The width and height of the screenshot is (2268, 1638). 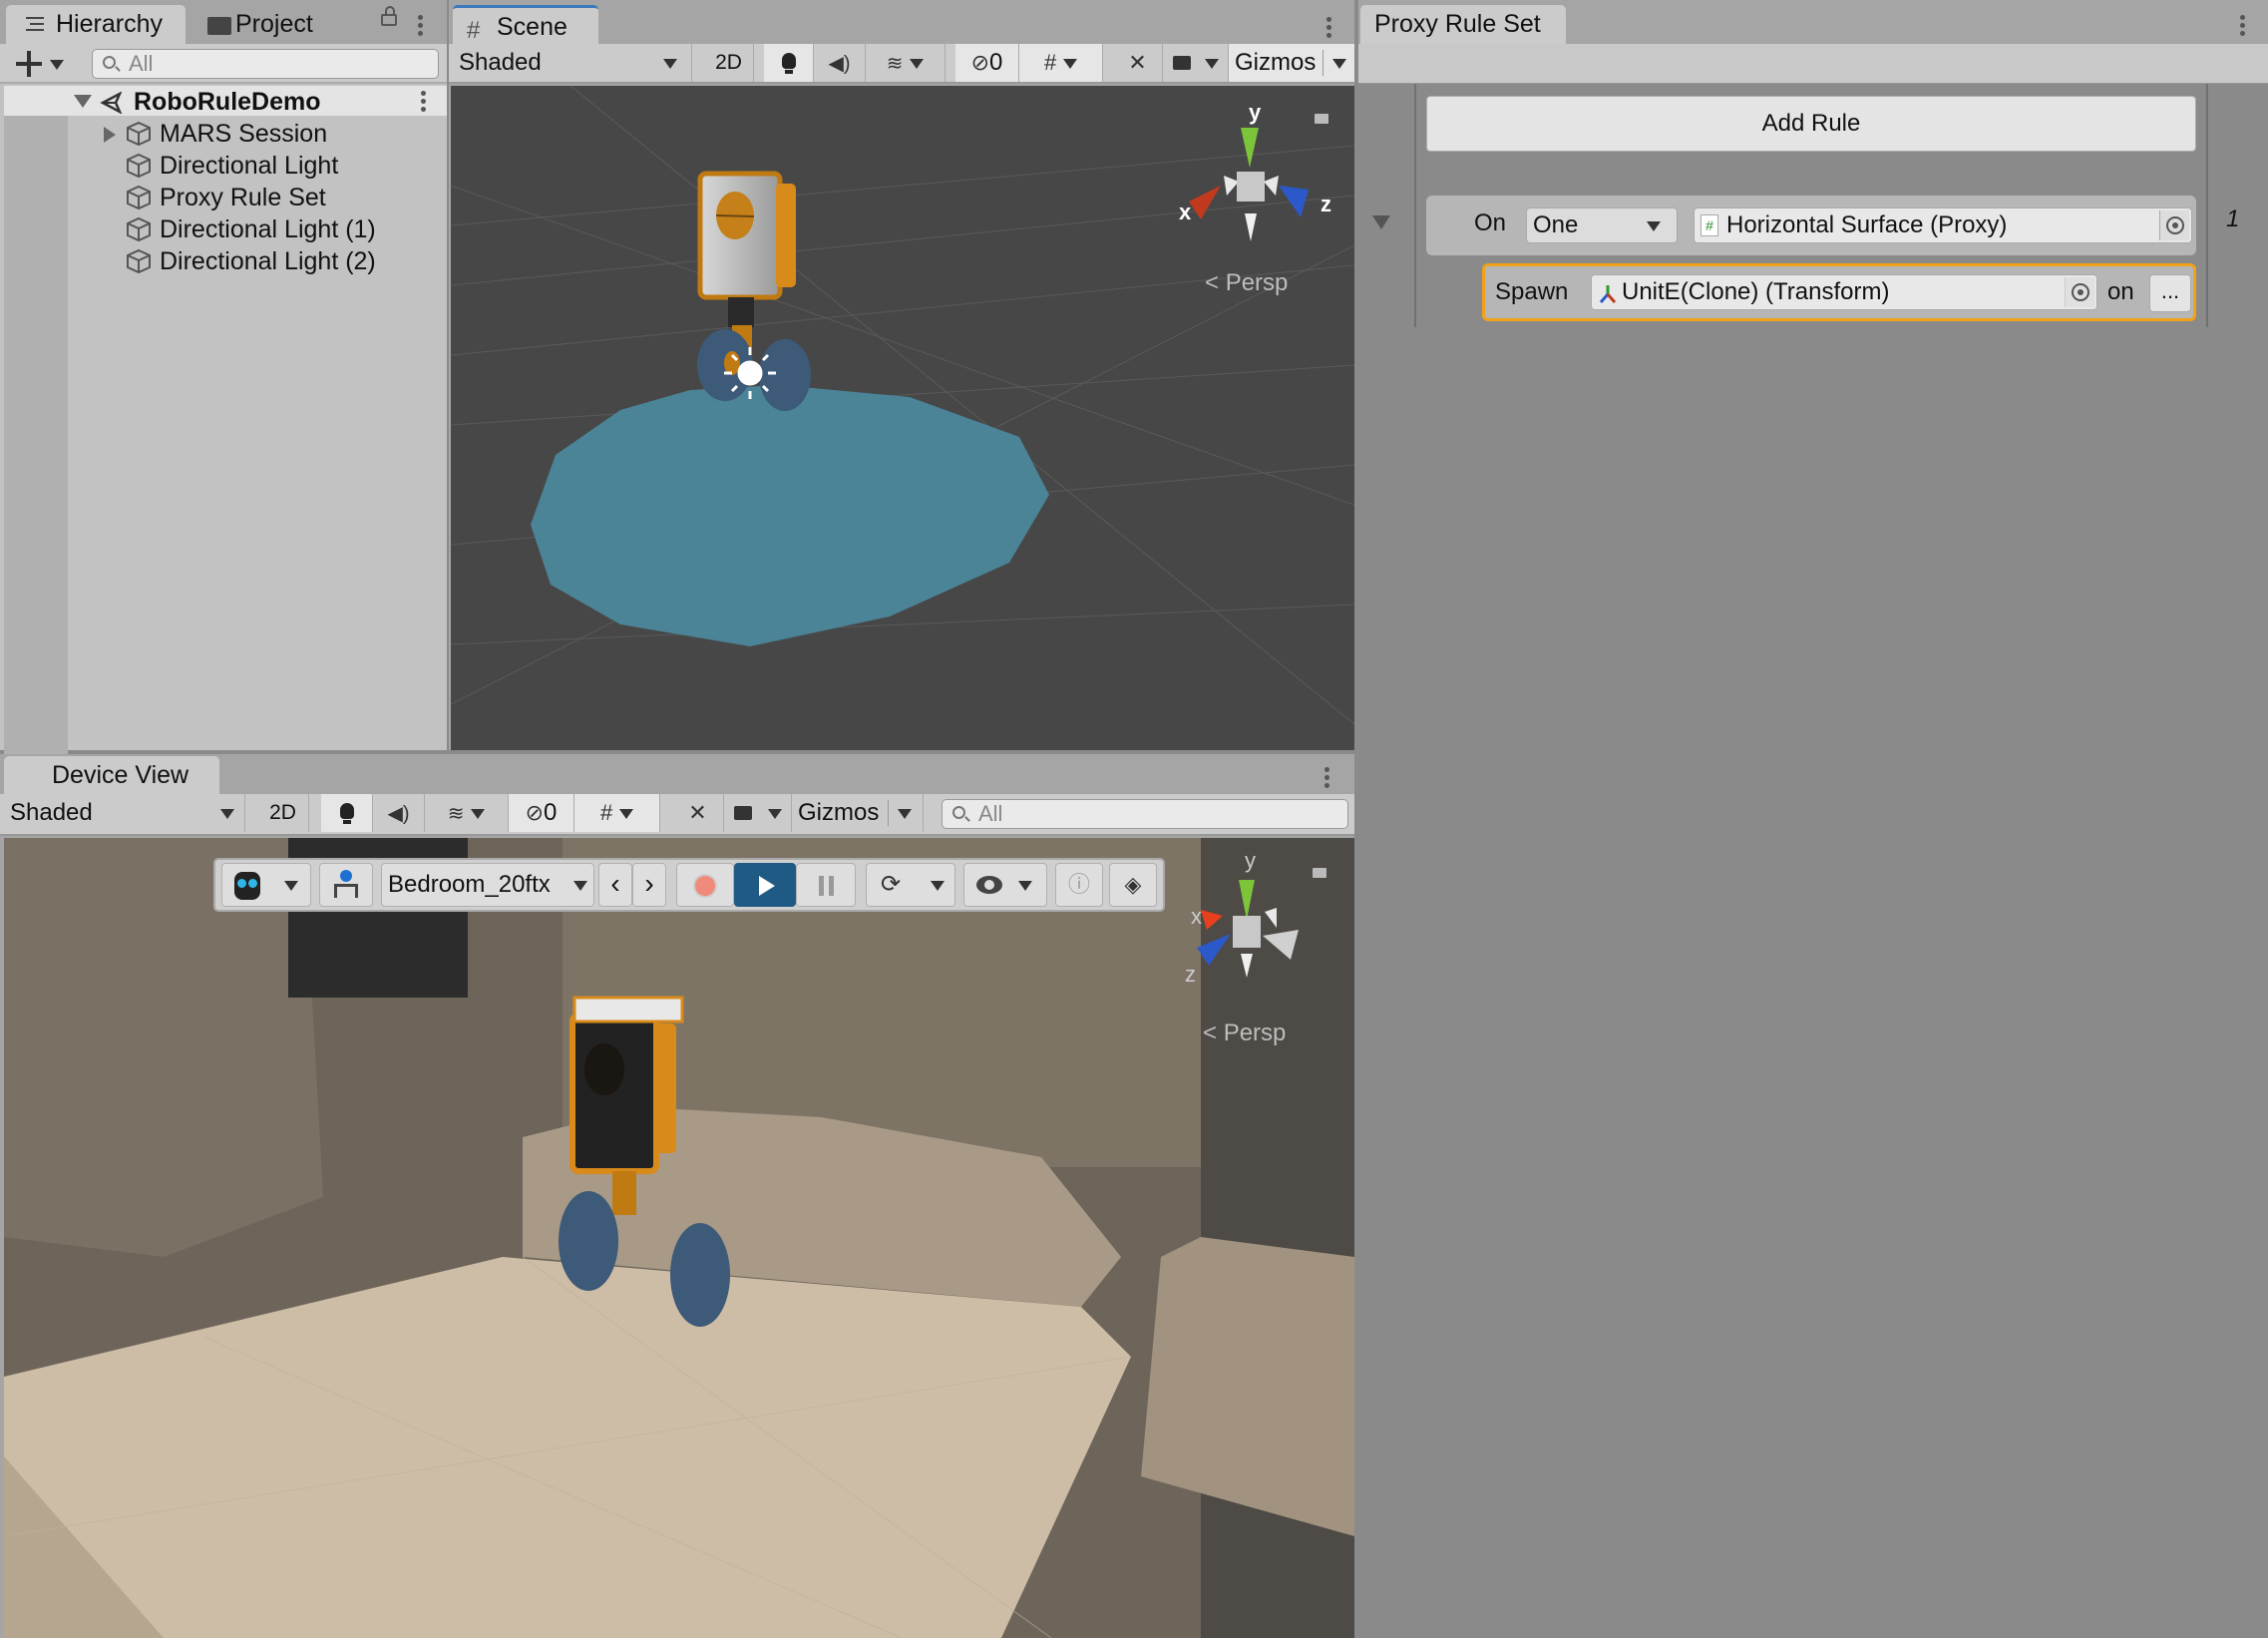 I want to click on hierarchy-search-input: All, so click(x=265, y=64).